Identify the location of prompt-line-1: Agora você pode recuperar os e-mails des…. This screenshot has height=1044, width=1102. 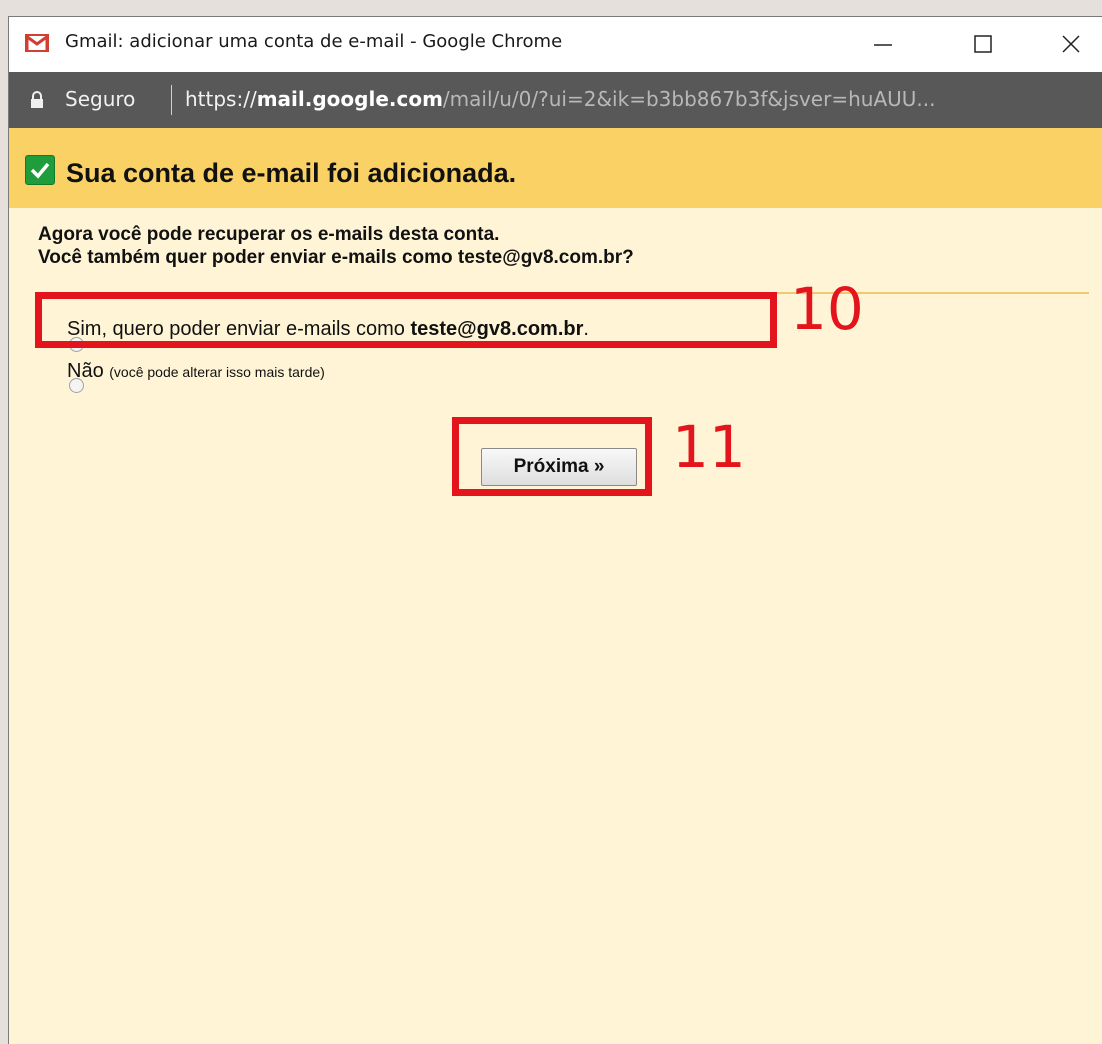
(269, 234).